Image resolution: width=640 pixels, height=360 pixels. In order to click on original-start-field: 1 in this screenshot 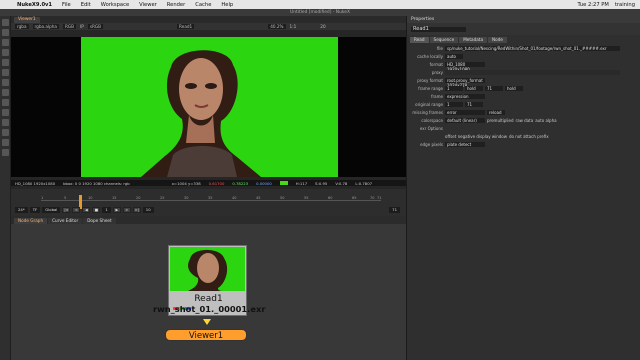, I will do `click(454, 104)`.